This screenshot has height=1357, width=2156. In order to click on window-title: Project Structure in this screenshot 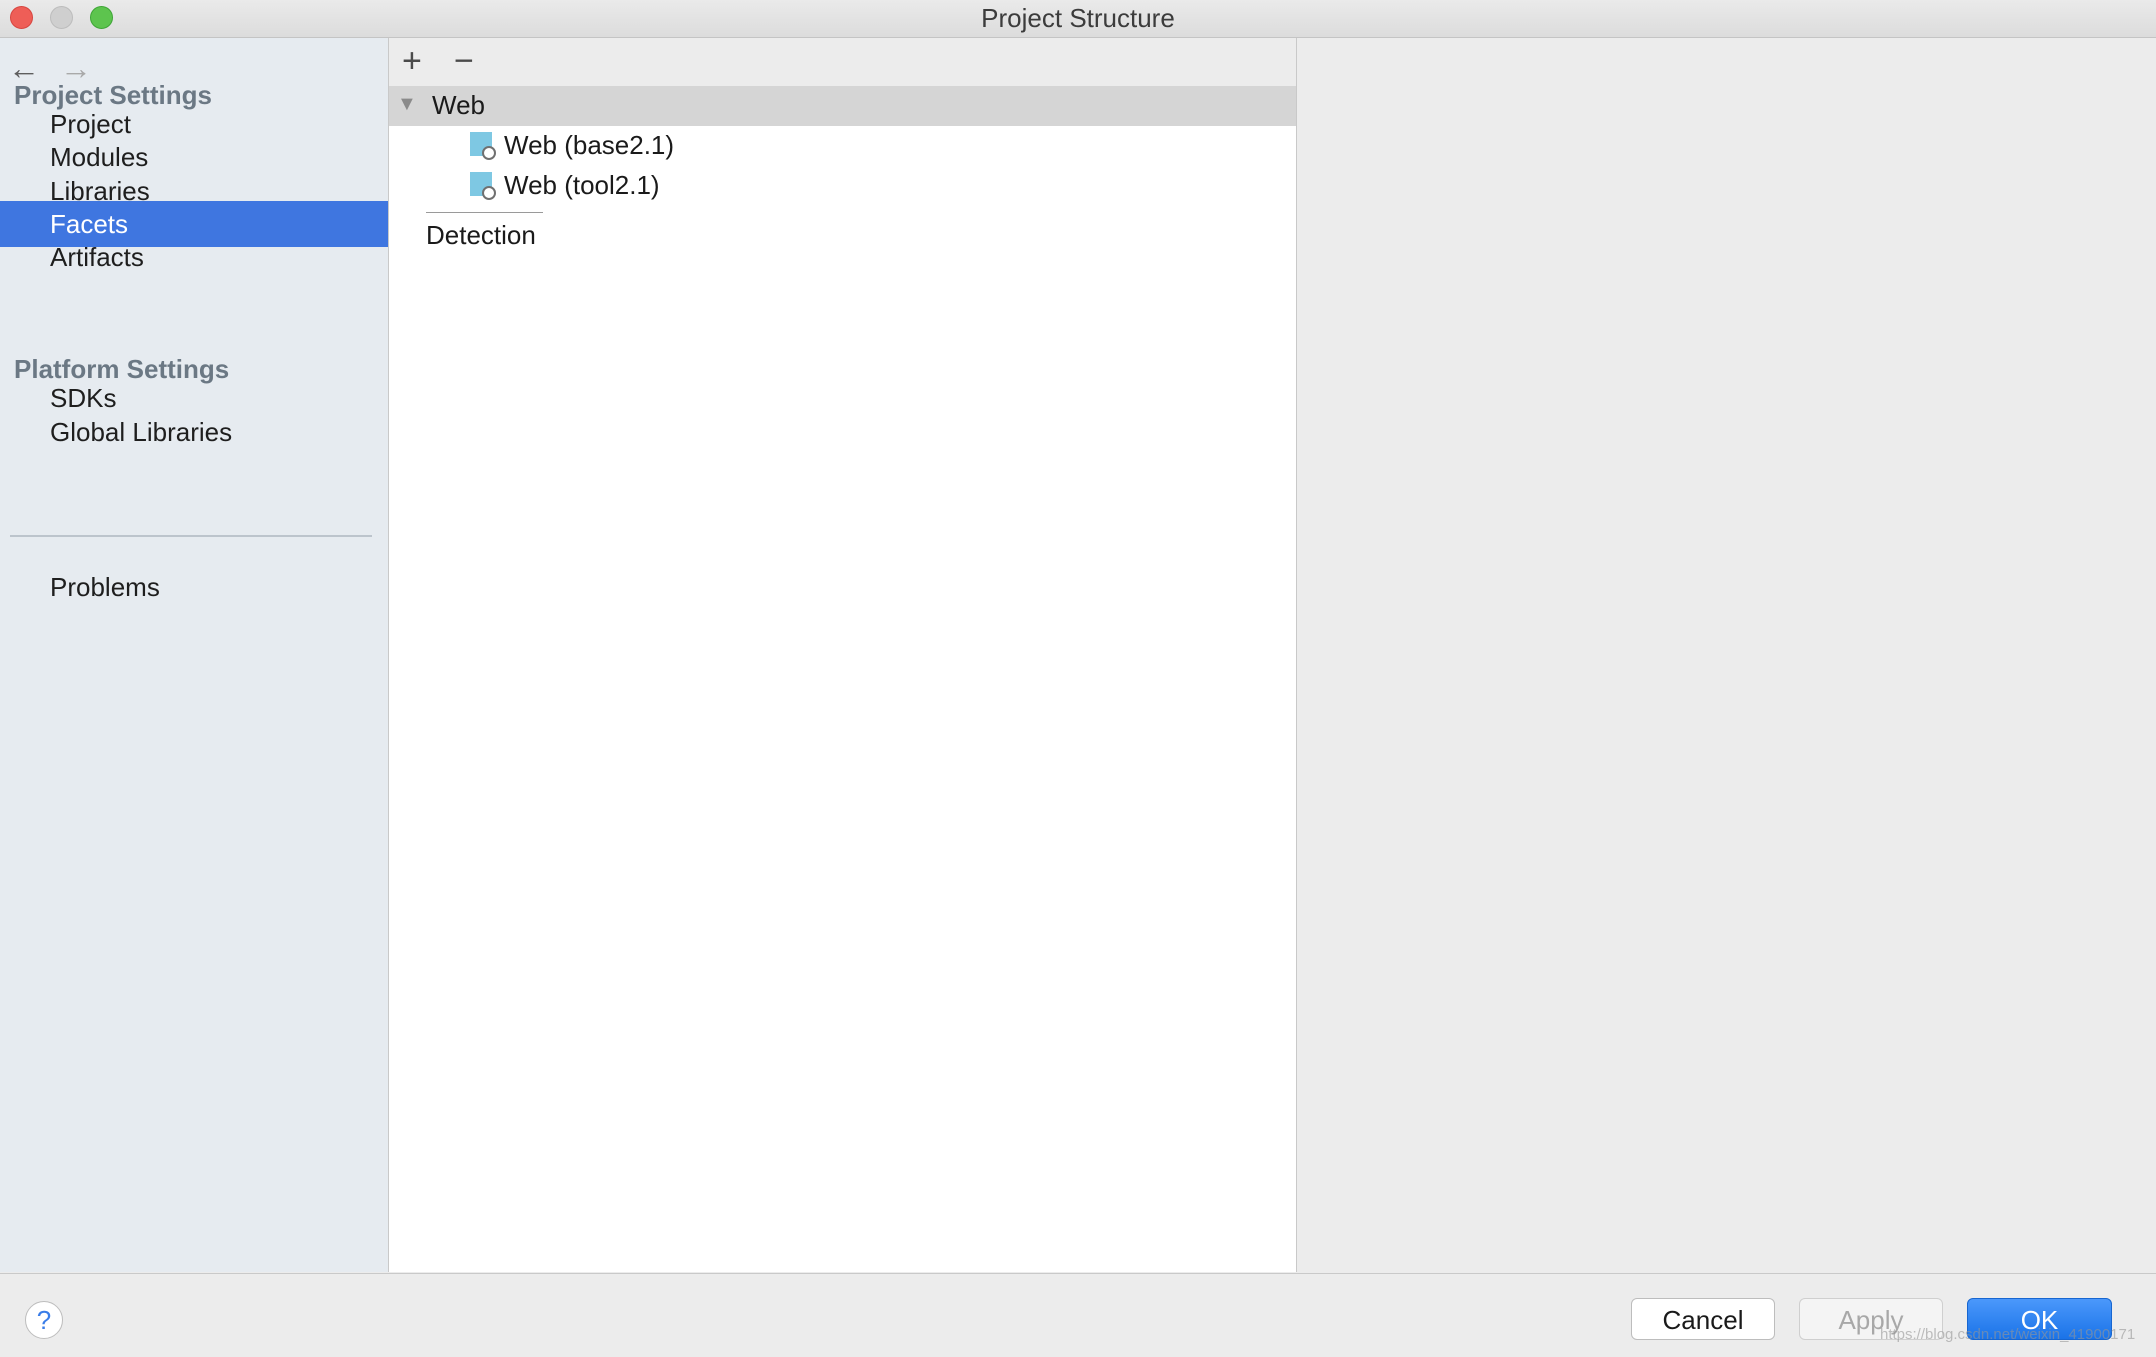, I will do `click(1078, 18)`.